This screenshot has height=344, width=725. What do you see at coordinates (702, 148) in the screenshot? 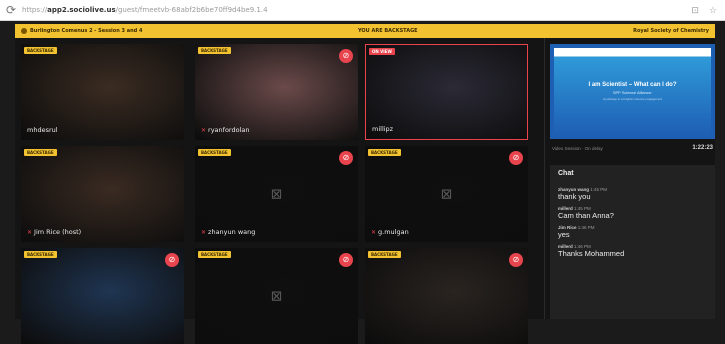
I see `session-timer: 1:22:23` at bounding box center [702, 148].